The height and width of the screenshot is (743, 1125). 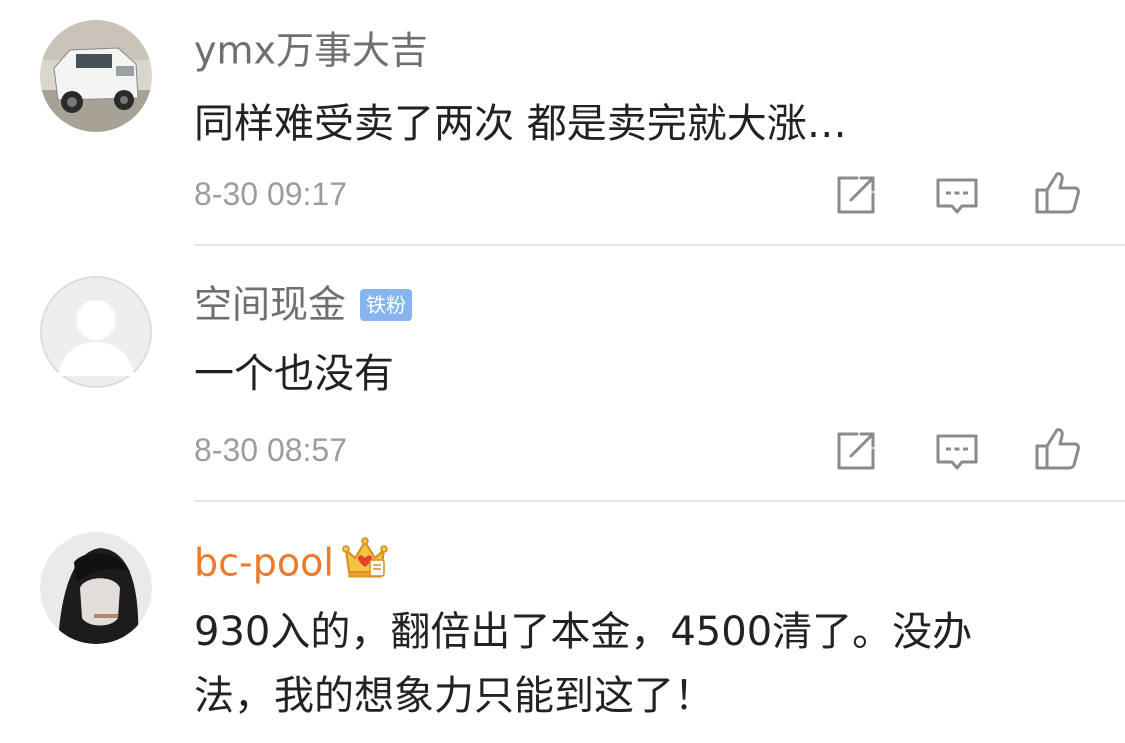 I want to click on timestamp: 8-30 09:17, so click(x=271, y=194).